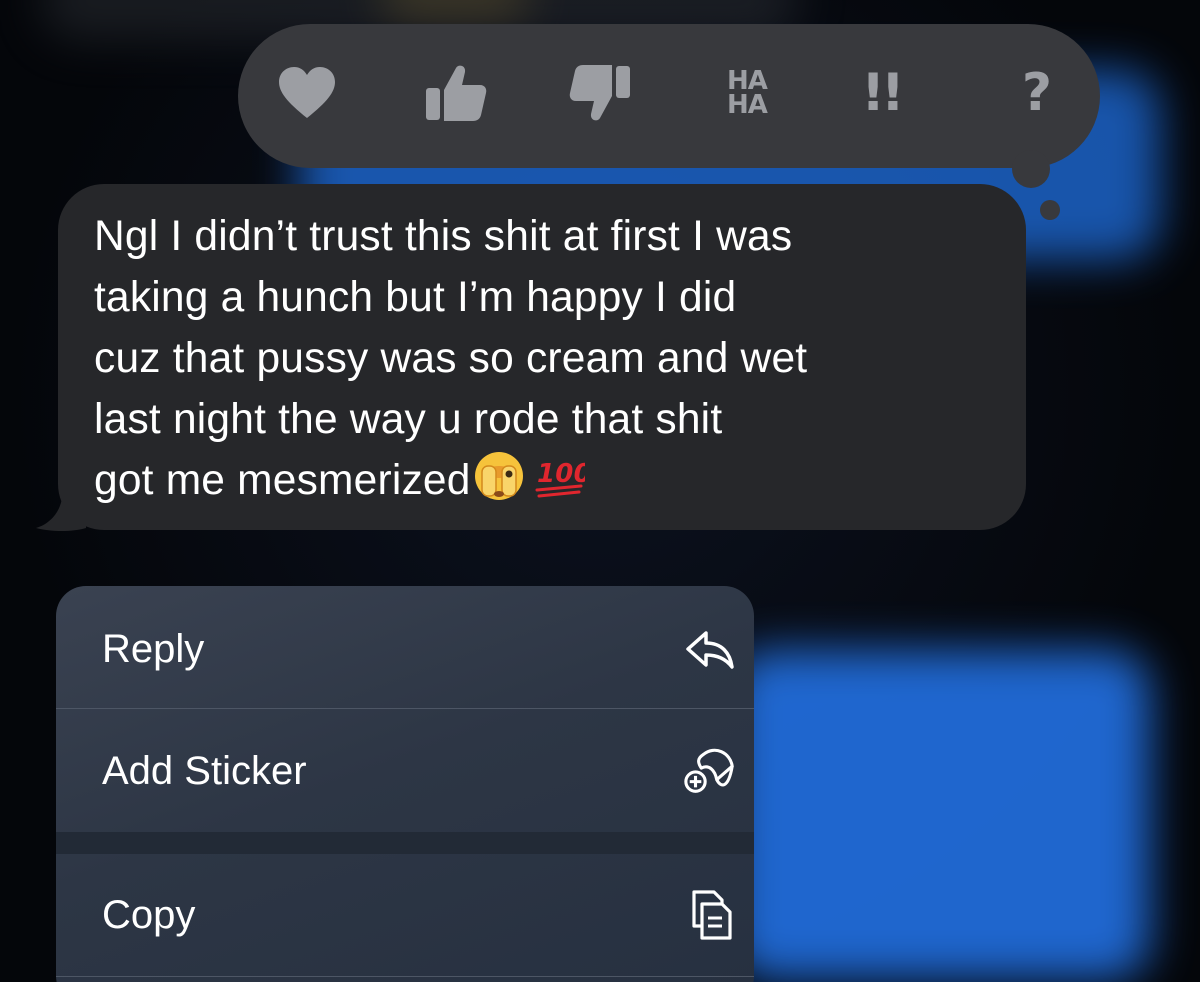 This screenshot has width=1200, height=982. I want to click on heart-icon, so click(307, 93).